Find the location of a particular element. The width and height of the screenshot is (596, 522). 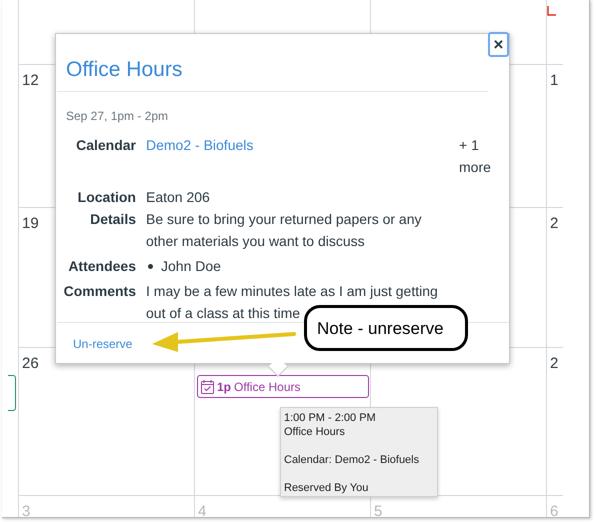

tooltip-line: Reserved By You is located at coordinates (327, 488).